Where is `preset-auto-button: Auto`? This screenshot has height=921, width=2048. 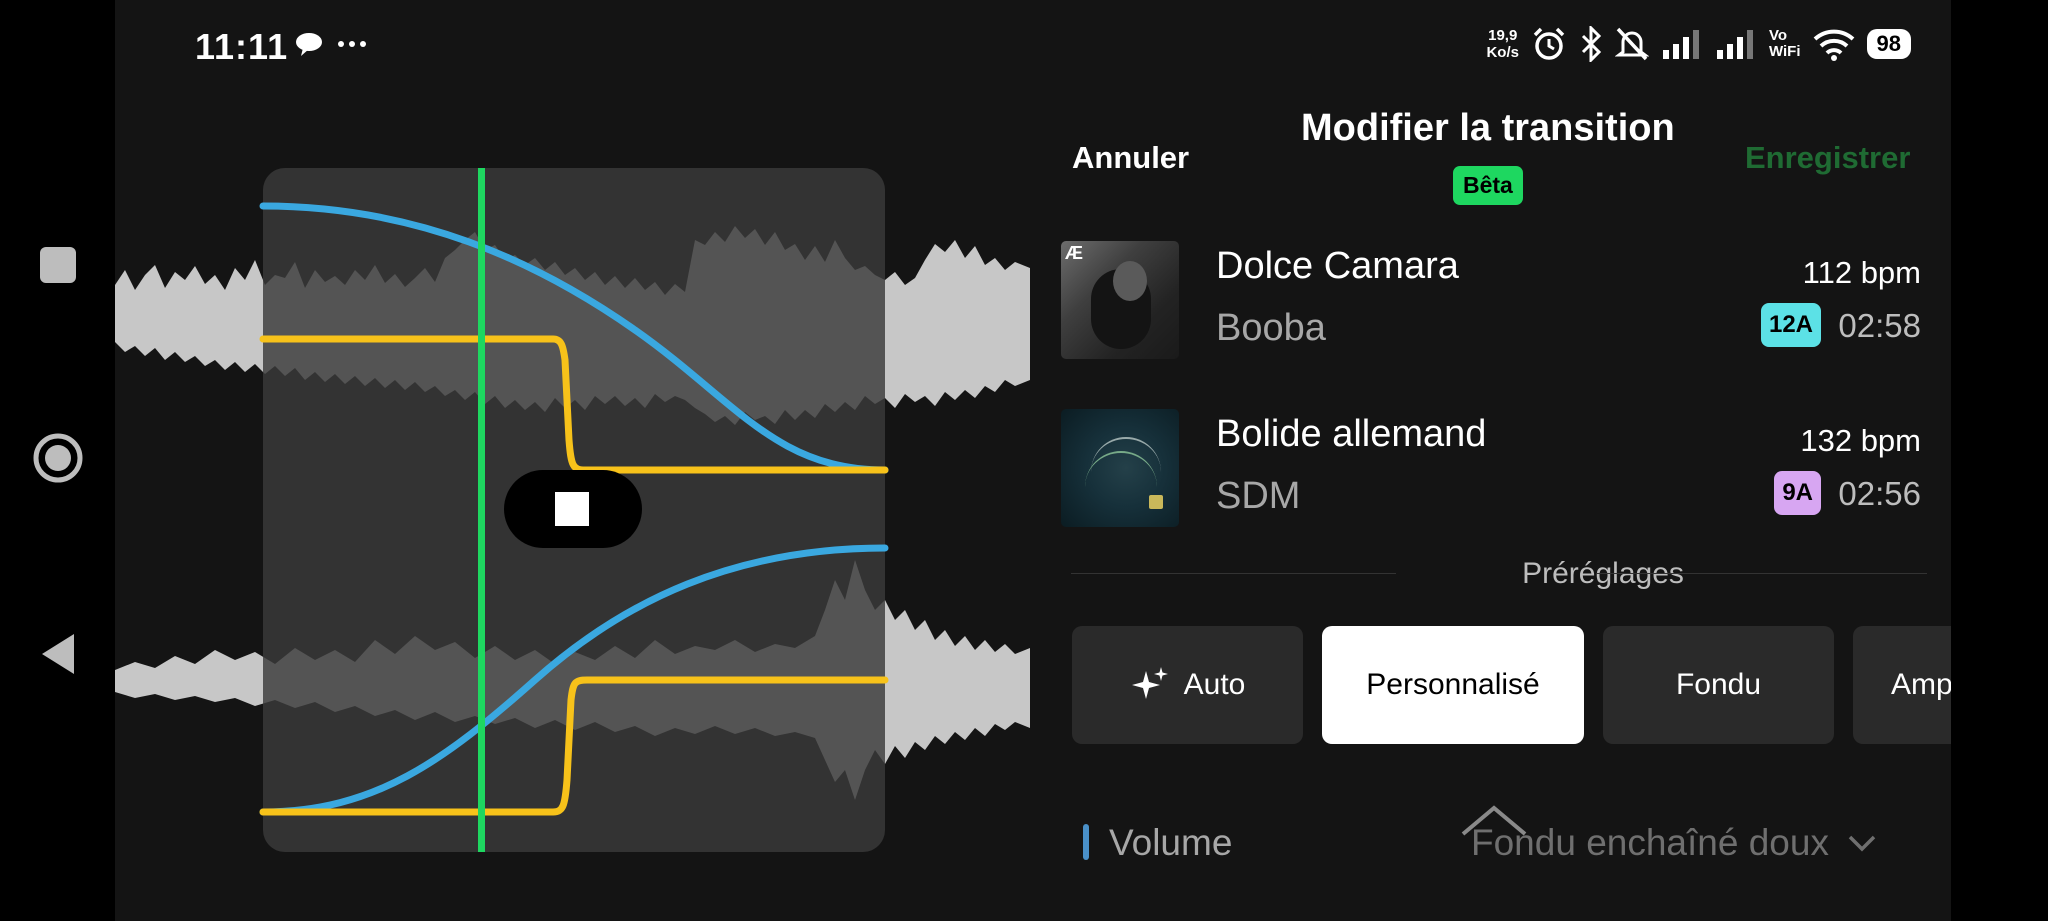 preset-auto-button: Auto is located at coordinates (1187, 685).